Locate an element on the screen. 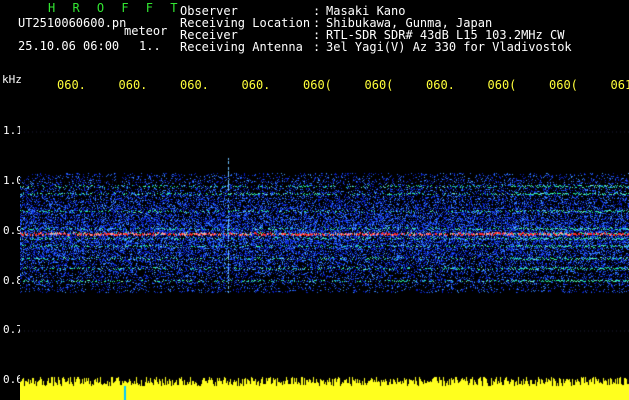 The width and height of the screenshot is (629, 400). timestamp-label: 25.10.06 06:00 is located at coordinates (69, 46).